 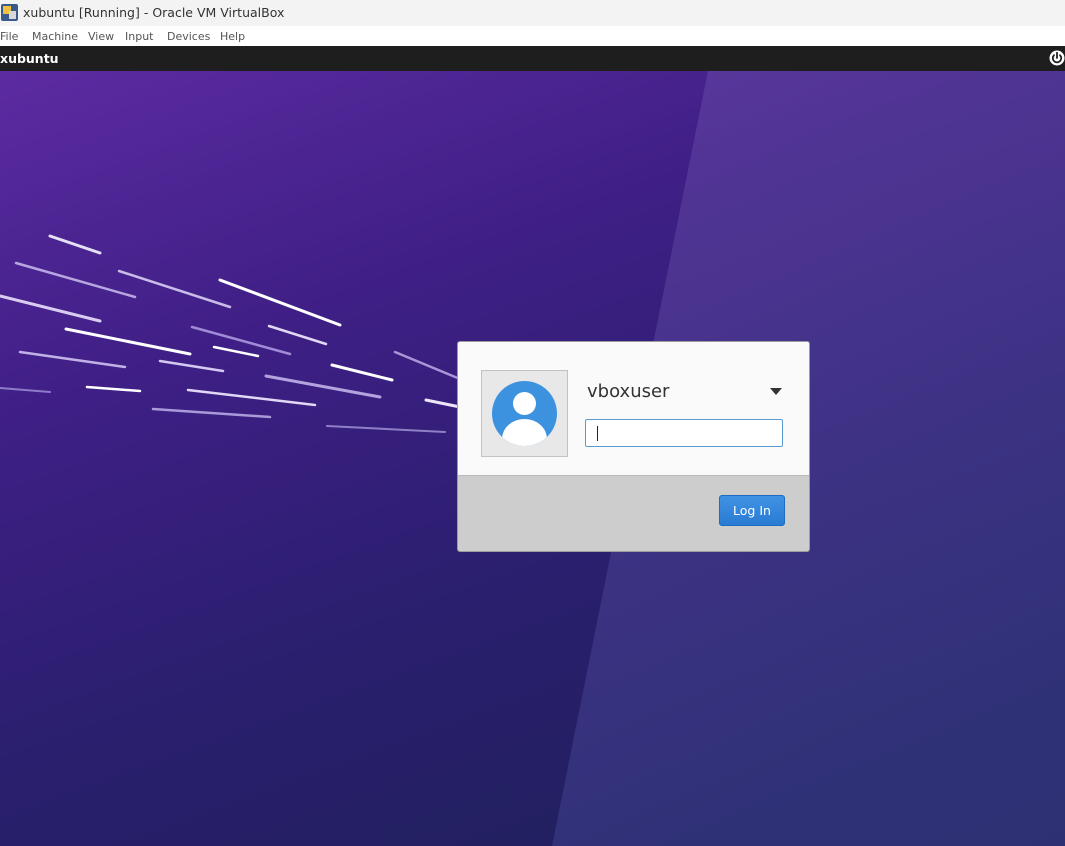 I want to click on chevron-down-icon, so click(x=776, y=391).